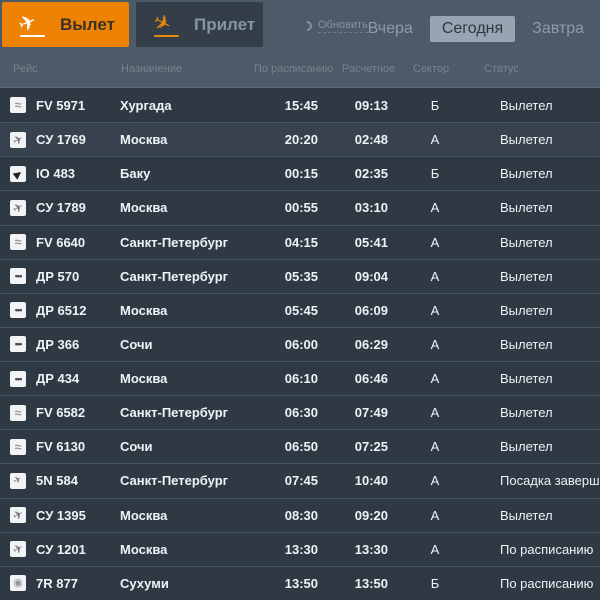  Describe the element at coordinates (61, 310) in the screenshot. I see `flight-number: ДР 6512` at that location.